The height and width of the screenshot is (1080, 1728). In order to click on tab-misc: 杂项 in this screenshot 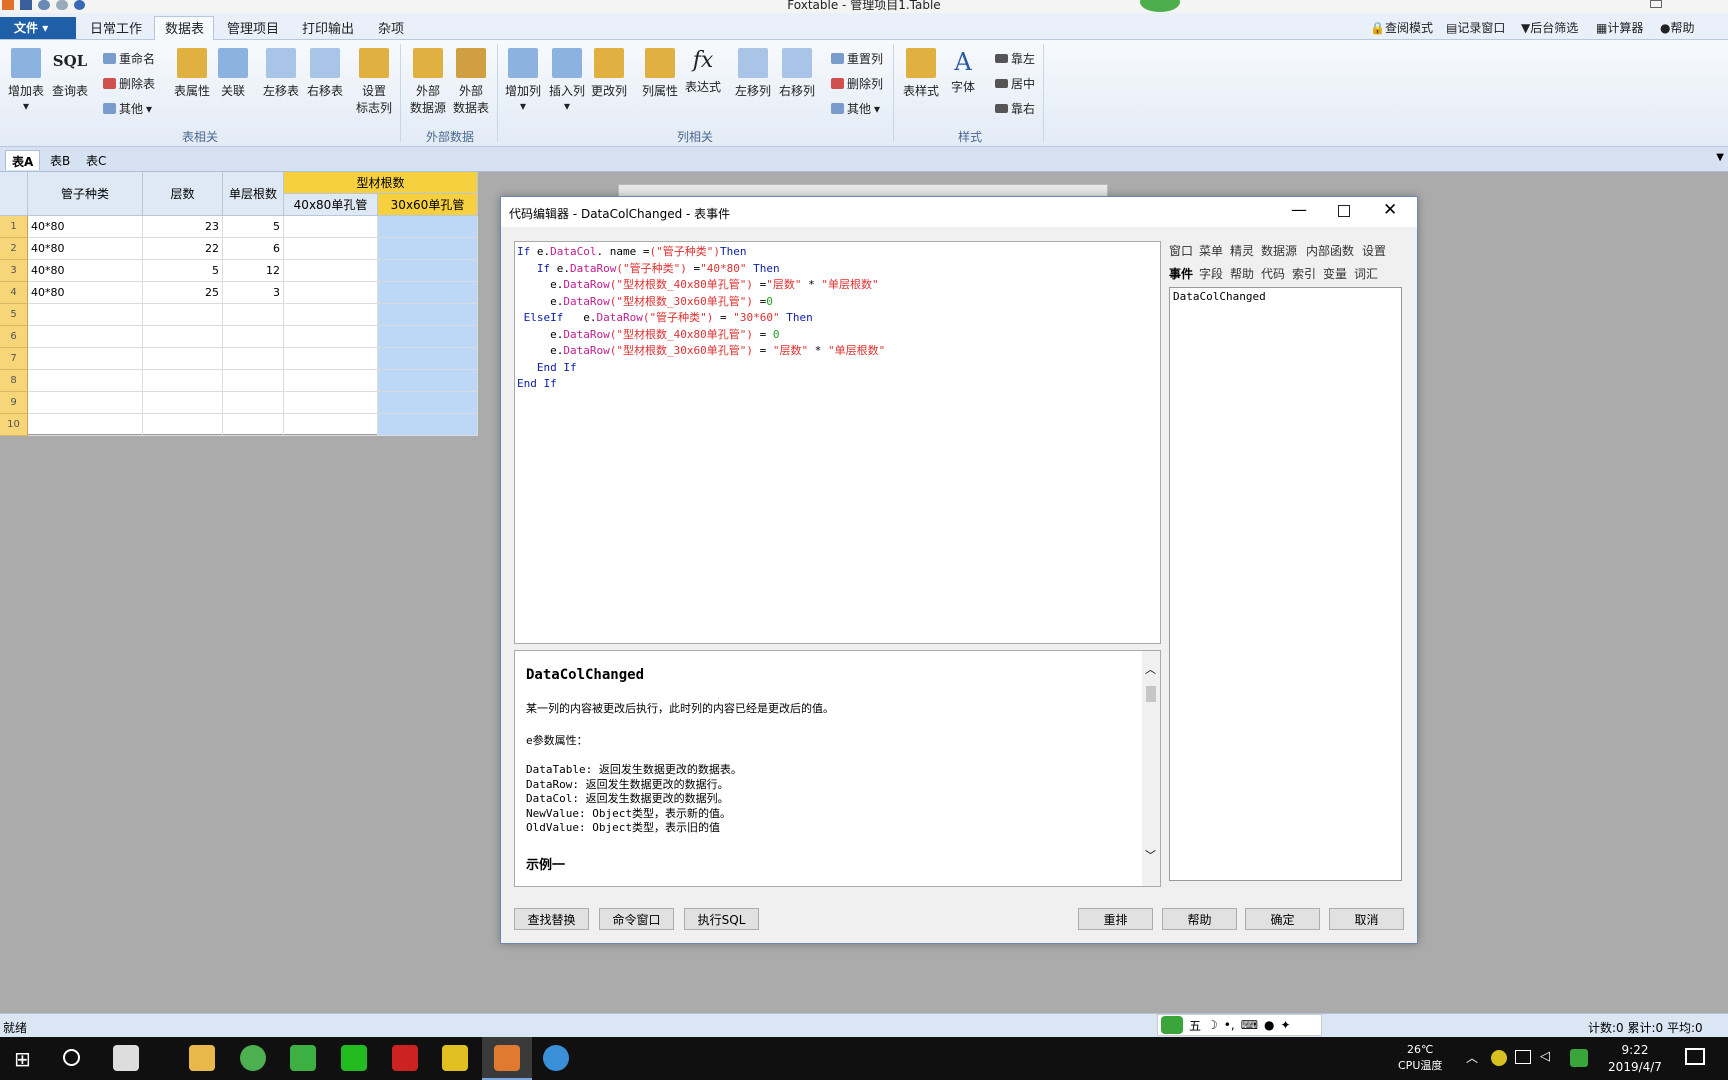, I will do `click(391, 27)`.